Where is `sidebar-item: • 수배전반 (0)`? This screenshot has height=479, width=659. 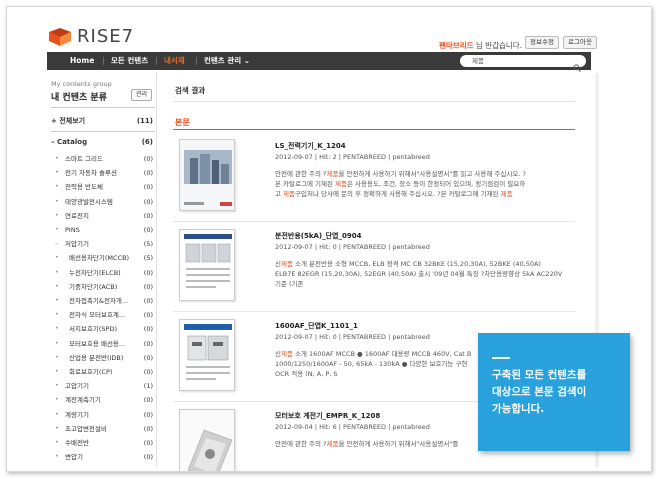
sidebar-item: • 수배전반 (0) is located at coordinates (103, 443).